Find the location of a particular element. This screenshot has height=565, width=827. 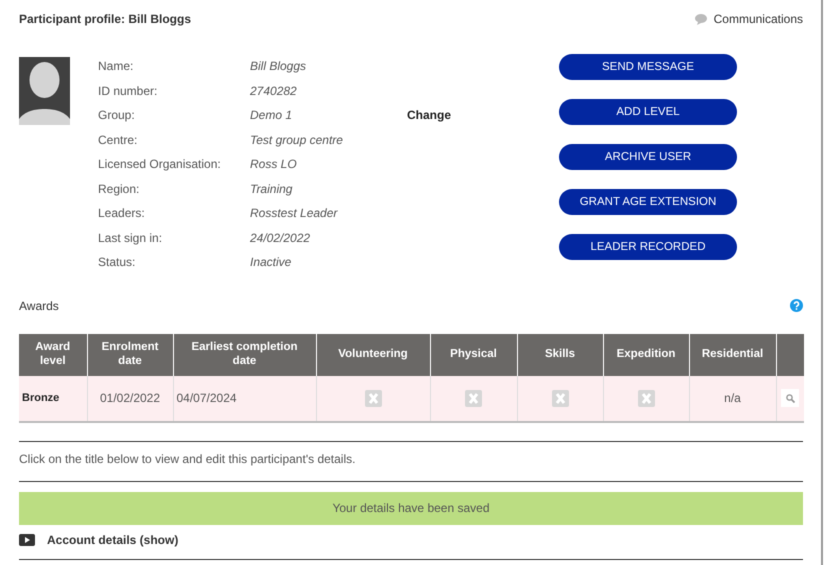

change-link: Change is located at coordinates (429, 115).